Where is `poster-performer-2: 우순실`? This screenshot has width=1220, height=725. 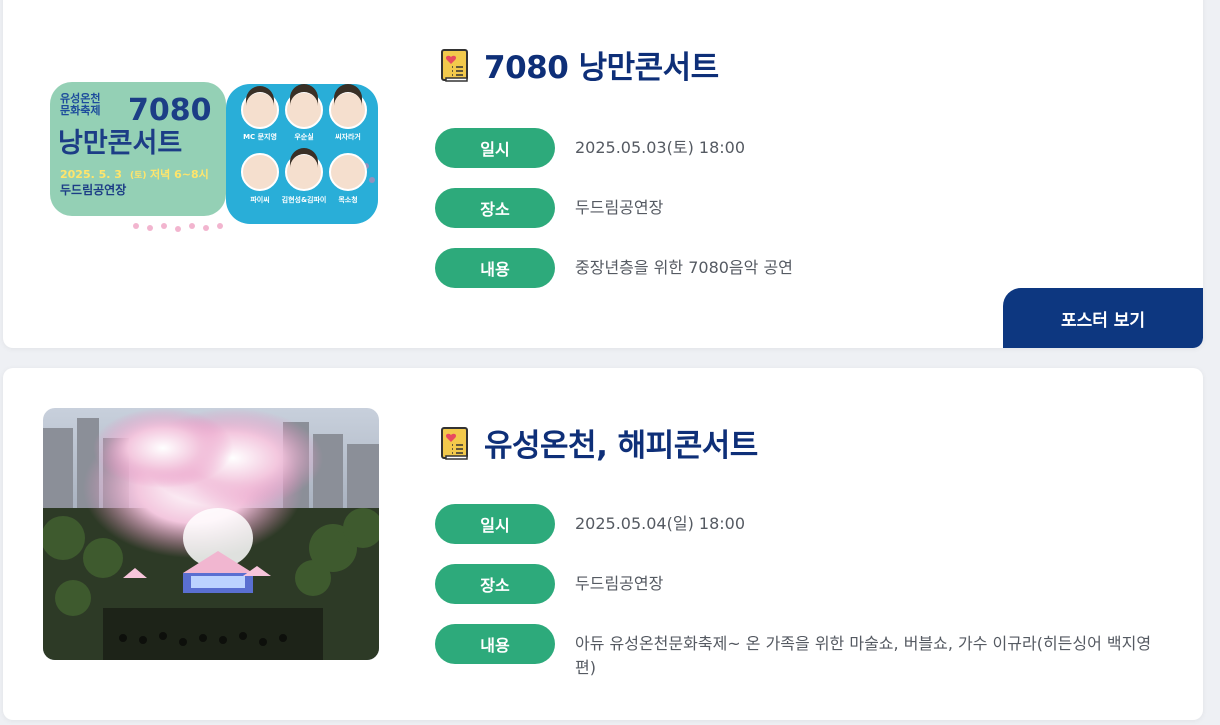 poster-performer-2: 우순실 is located at coordinates (303, 136).